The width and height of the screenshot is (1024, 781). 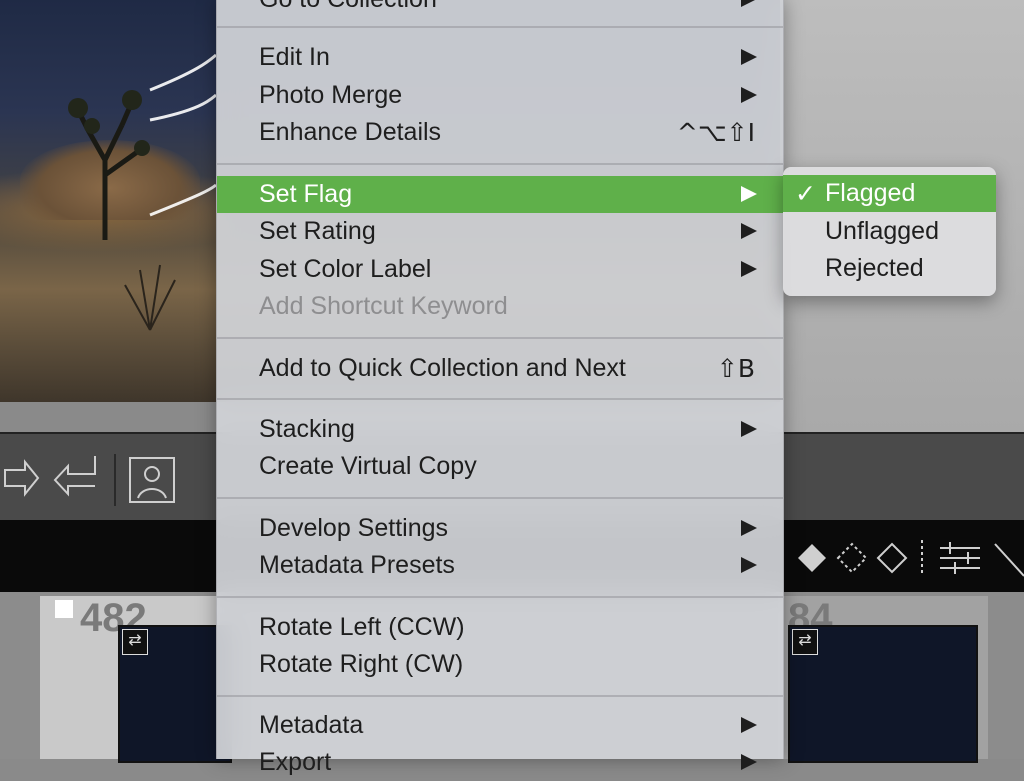 What do you see at coordinates (870, 193) in the screenshot?
I see `submenu-item-label: Flagged` at bounding box center [870, 193].